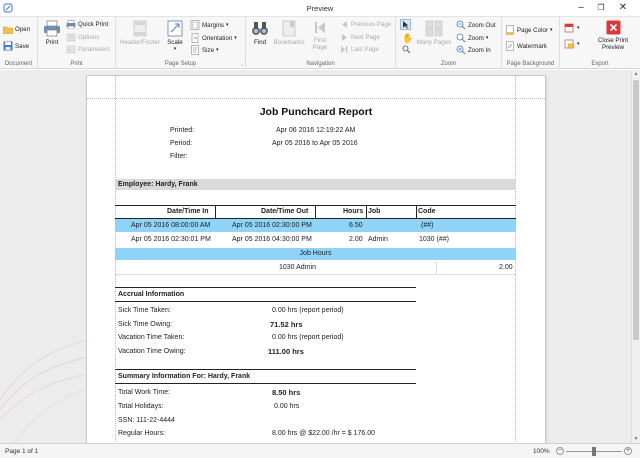 The width and height of the screenshot is (640, 458). Describe the element at coordinates (636, 210) in the screenshot. I see `scrollbar-thumb` at that location.